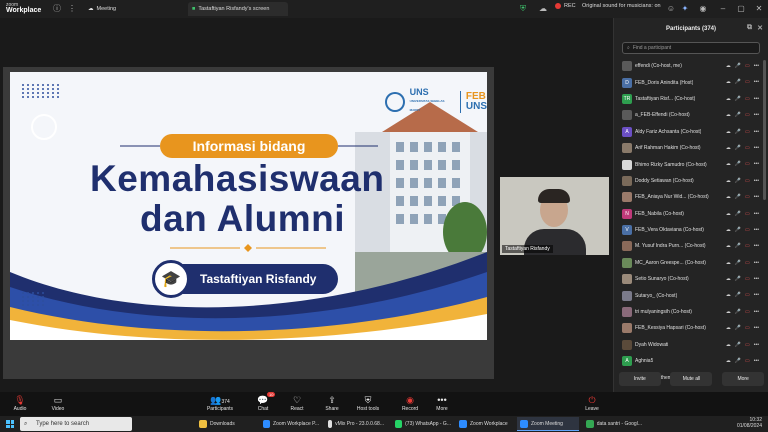  Describe the element at coordinates (691, 312) in the screenshot. I see `participant-row: tri mulyaningsih (Co-host) ☁ 🎤 ▭ •••` at that location.